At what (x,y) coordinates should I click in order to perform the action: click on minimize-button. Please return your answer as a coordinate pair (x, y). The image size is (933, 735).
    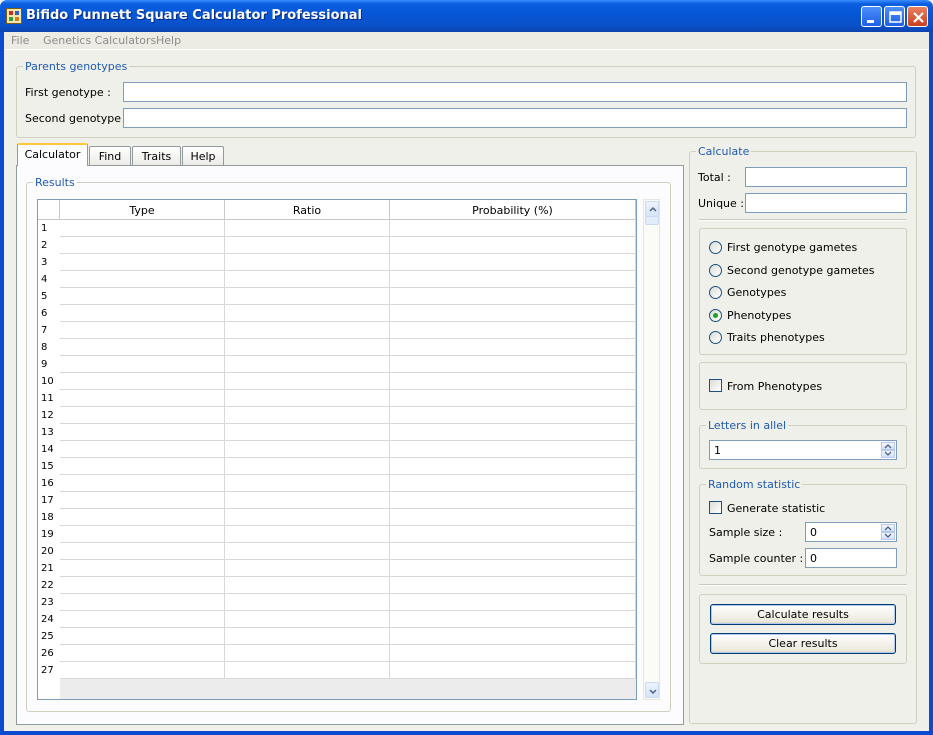
    Looking at the image, I should click on (871, 16).